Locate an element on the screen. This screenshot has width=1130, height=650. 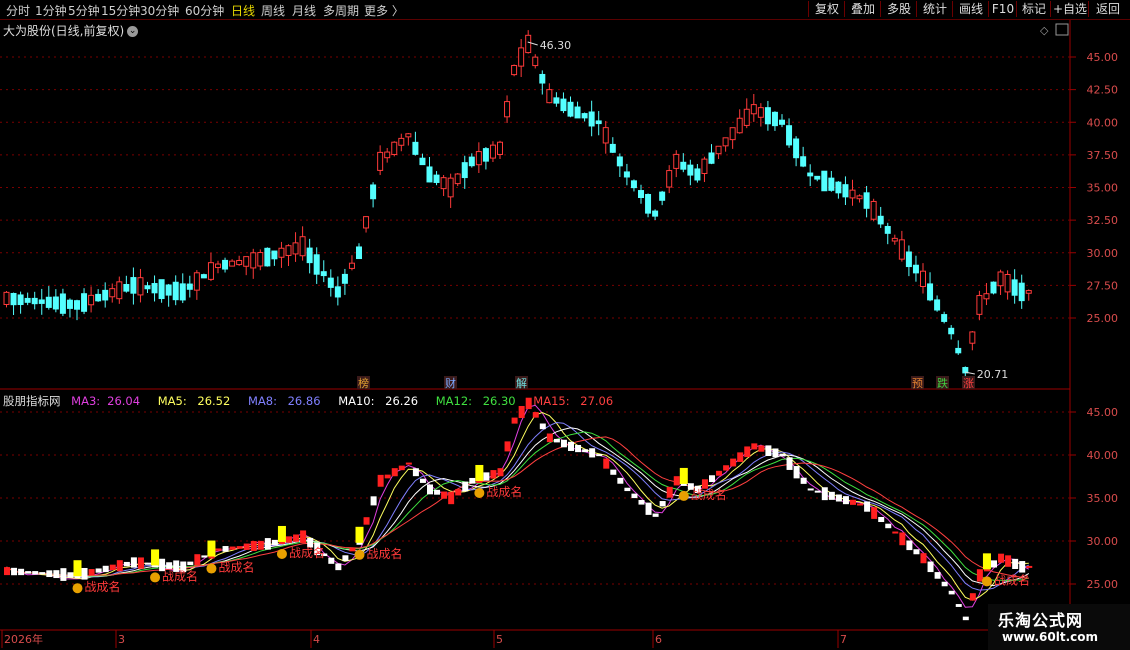
event-marker: 跌 is located at coordinates (942, 383).